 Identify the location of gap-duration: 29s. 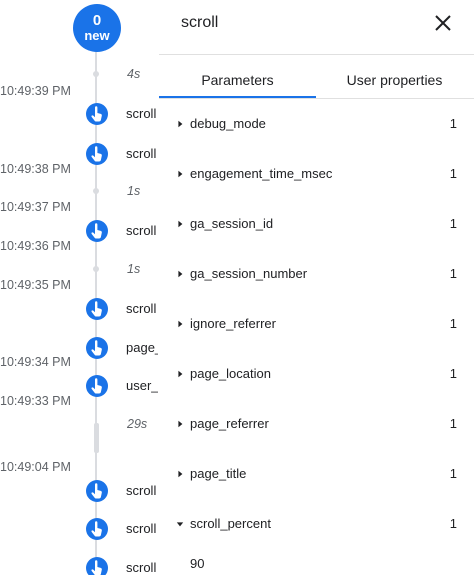
(137, 424).